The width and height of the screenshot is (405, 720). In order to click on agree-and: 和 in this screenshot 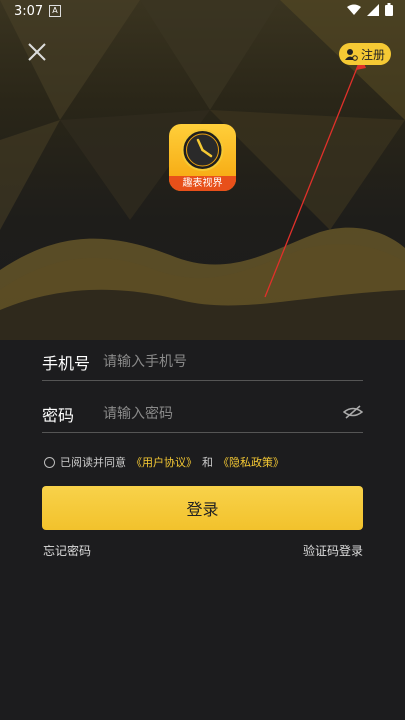, I will do `click(207, 462)`.